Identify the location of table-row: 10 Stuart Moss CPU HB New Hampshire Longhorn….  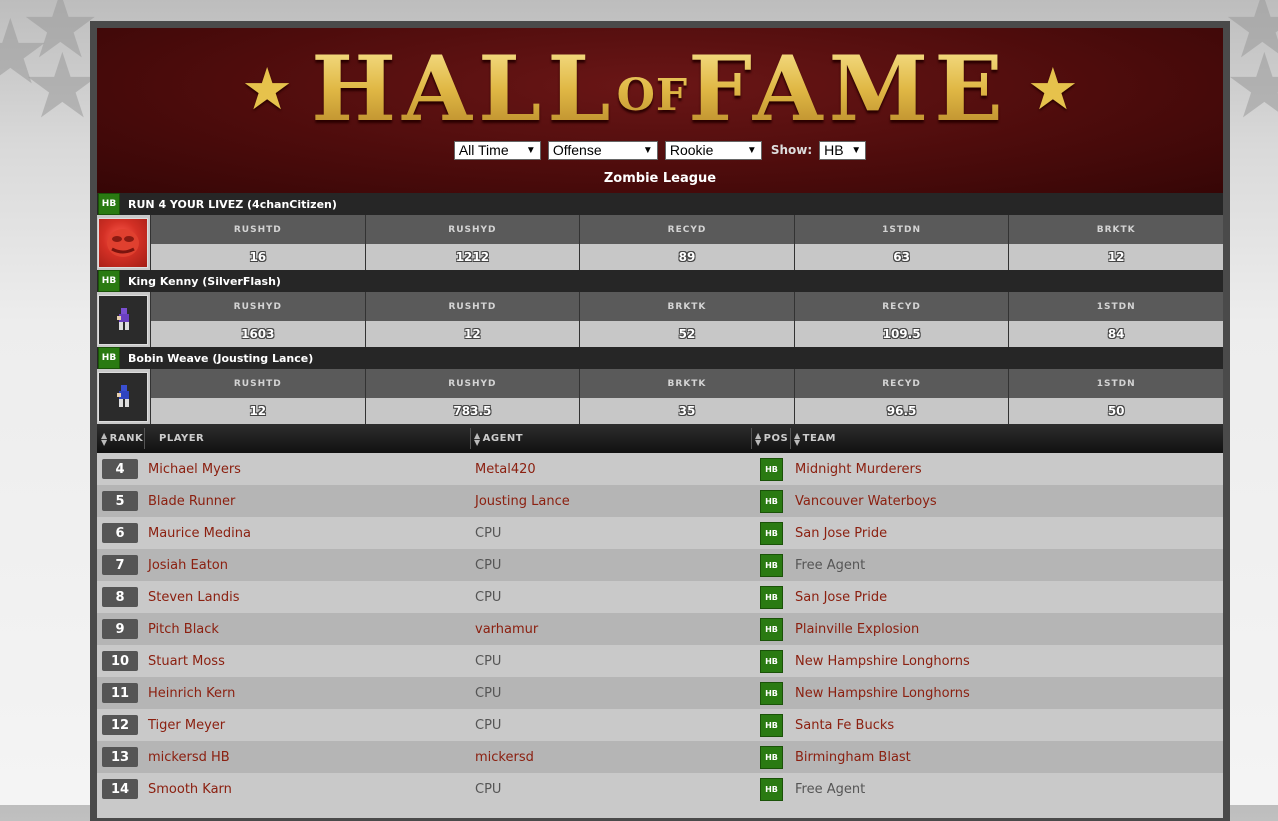
(660, 661).